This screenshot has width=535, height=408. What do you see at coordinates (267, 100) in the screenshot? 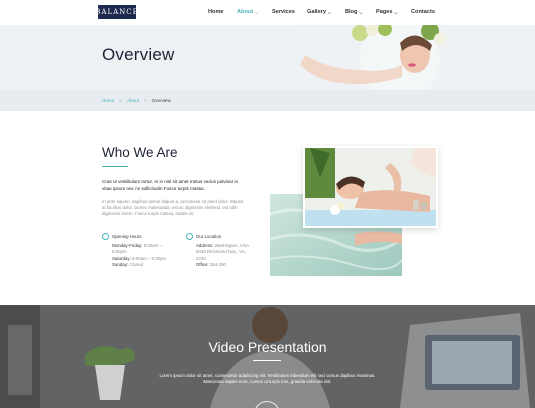
I see `breadcrumb: Home > About > Overview` at bounding box center [267, 100].